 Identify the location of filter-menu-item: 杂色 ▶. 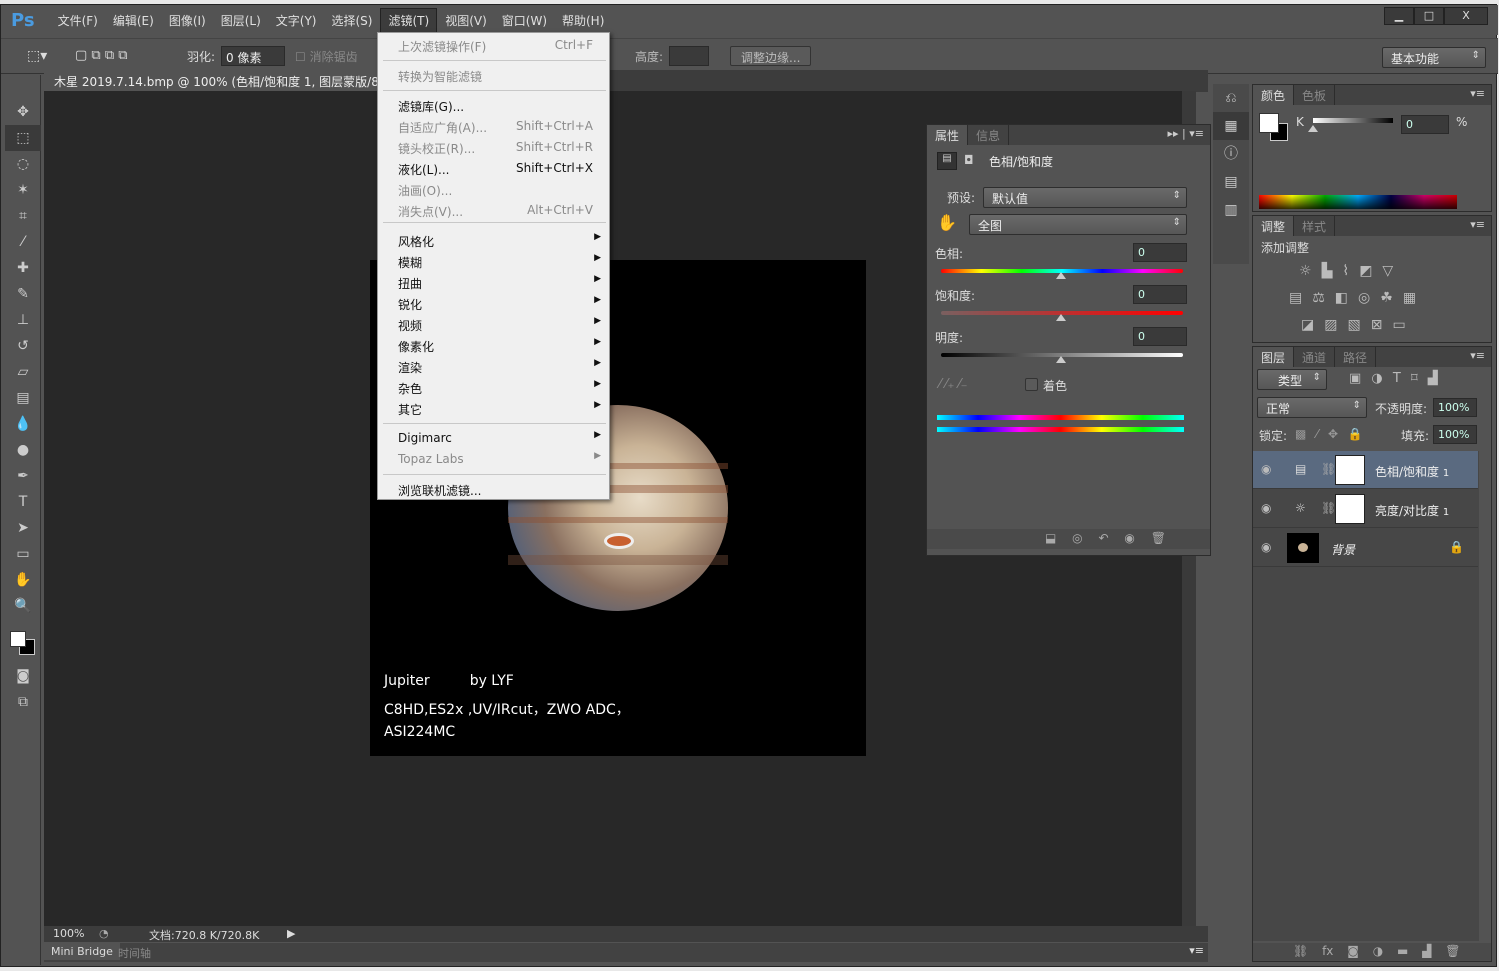
(493, 388).